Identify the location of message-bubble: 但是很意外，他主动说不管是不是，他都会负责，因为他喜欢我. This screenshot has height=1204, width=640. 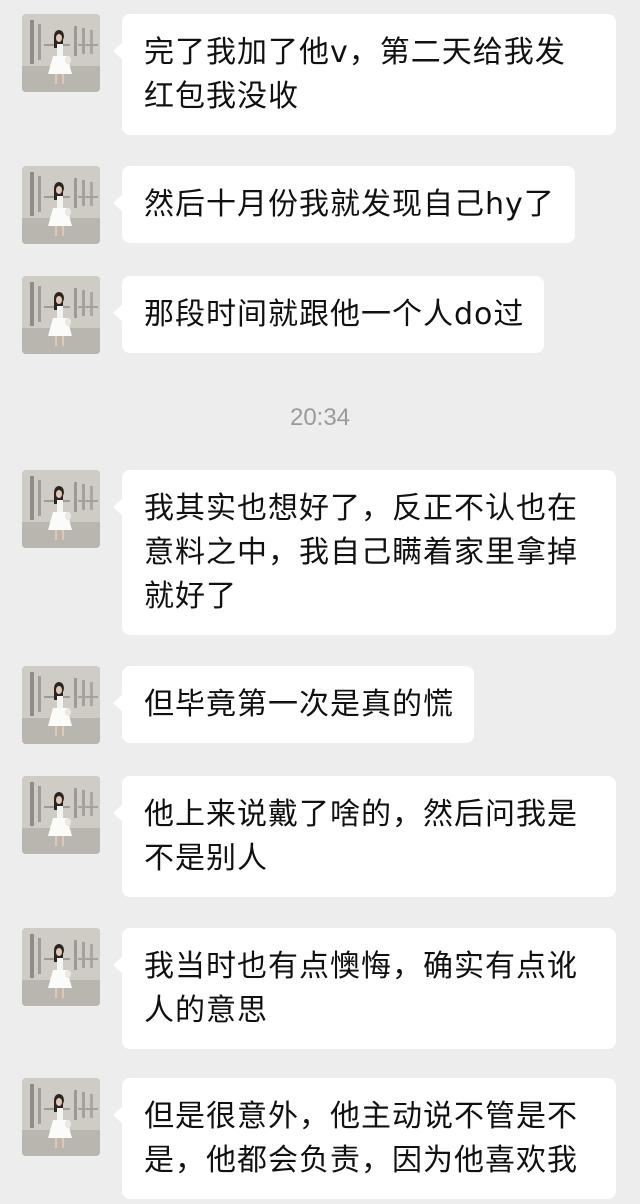
(364, 1138).